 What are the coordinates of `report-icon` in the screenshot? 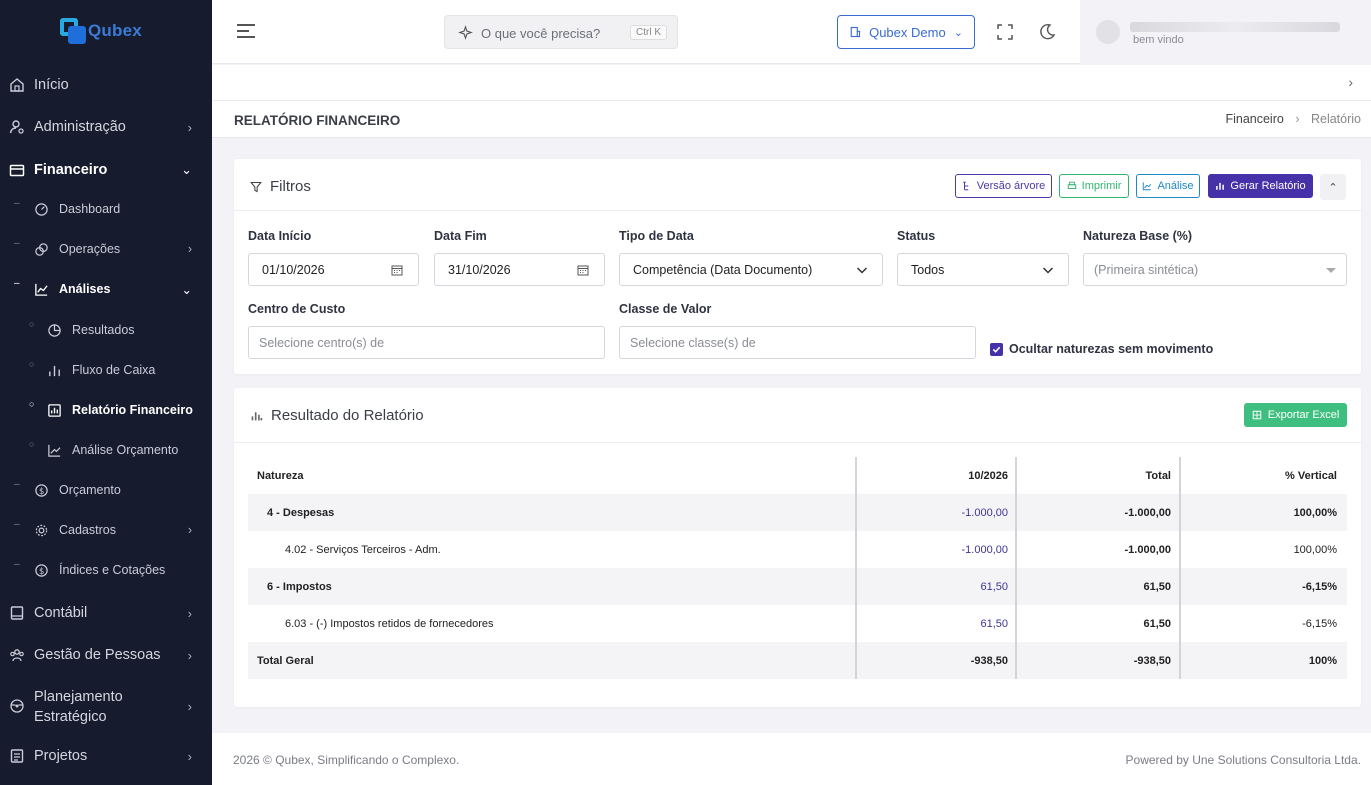 It's located at (54, 410).